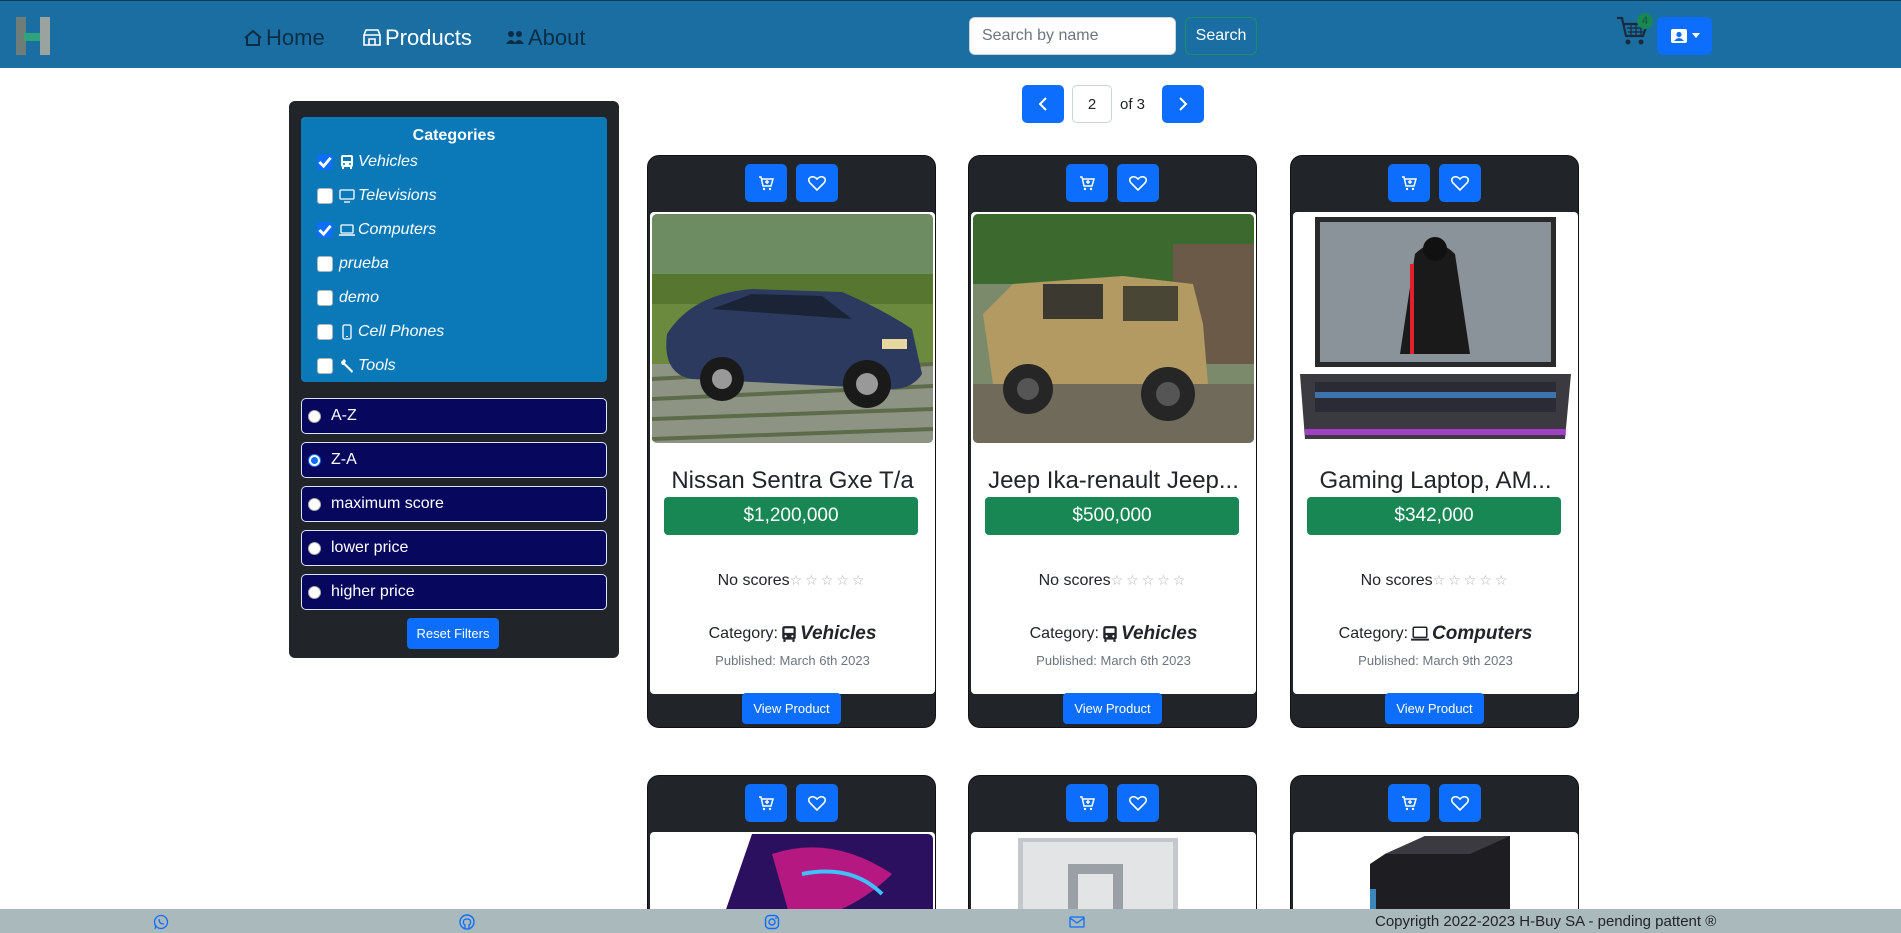  What do you see at coordinates (1420, 633) in the screenshot?
I see `laptop-icon` at bounding box center [1420, 633].